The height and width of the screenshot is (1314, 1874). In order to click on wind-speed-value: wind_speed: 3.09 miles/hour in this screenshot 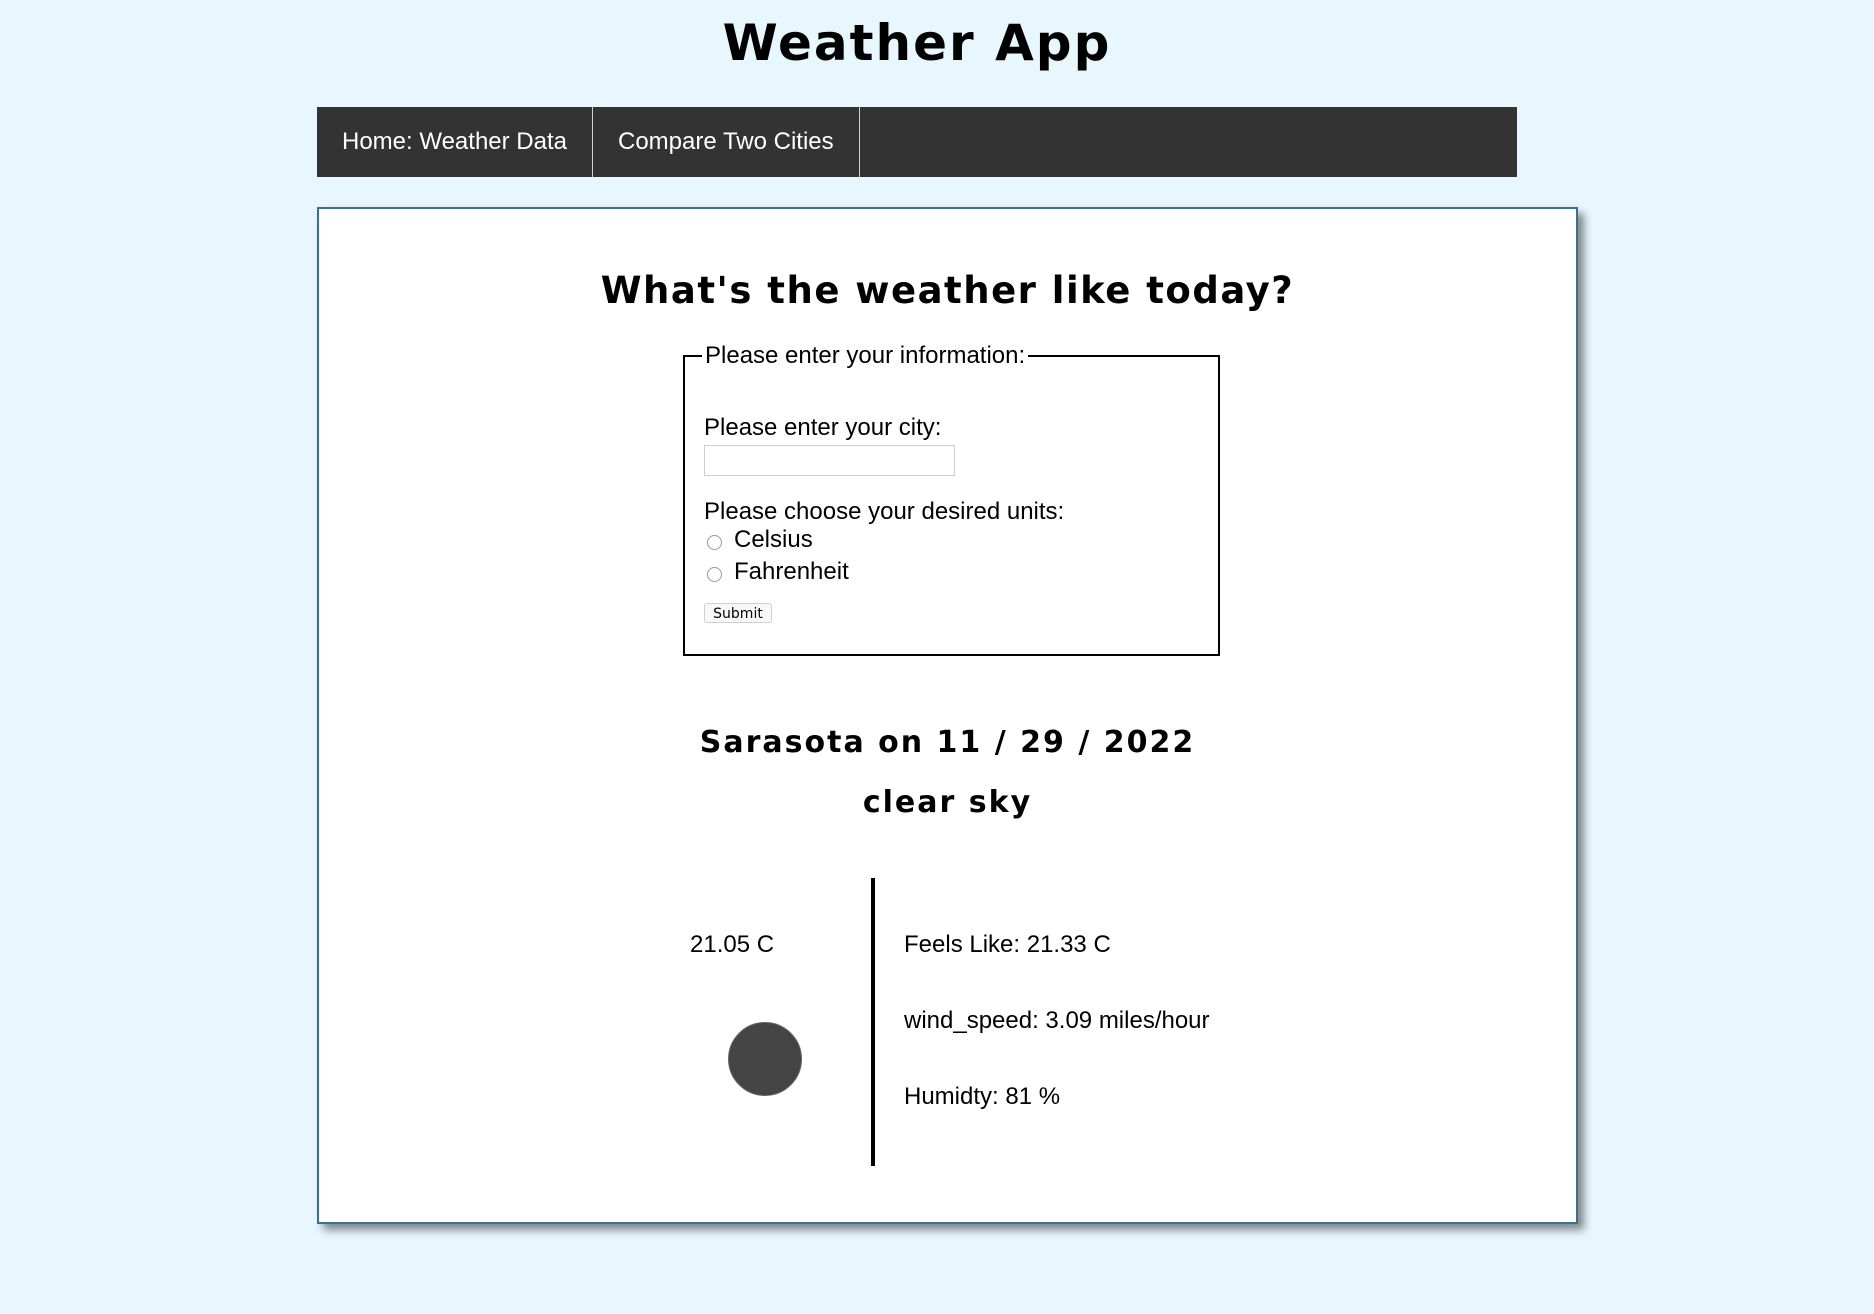, I will do `click(1057, 1020)`.